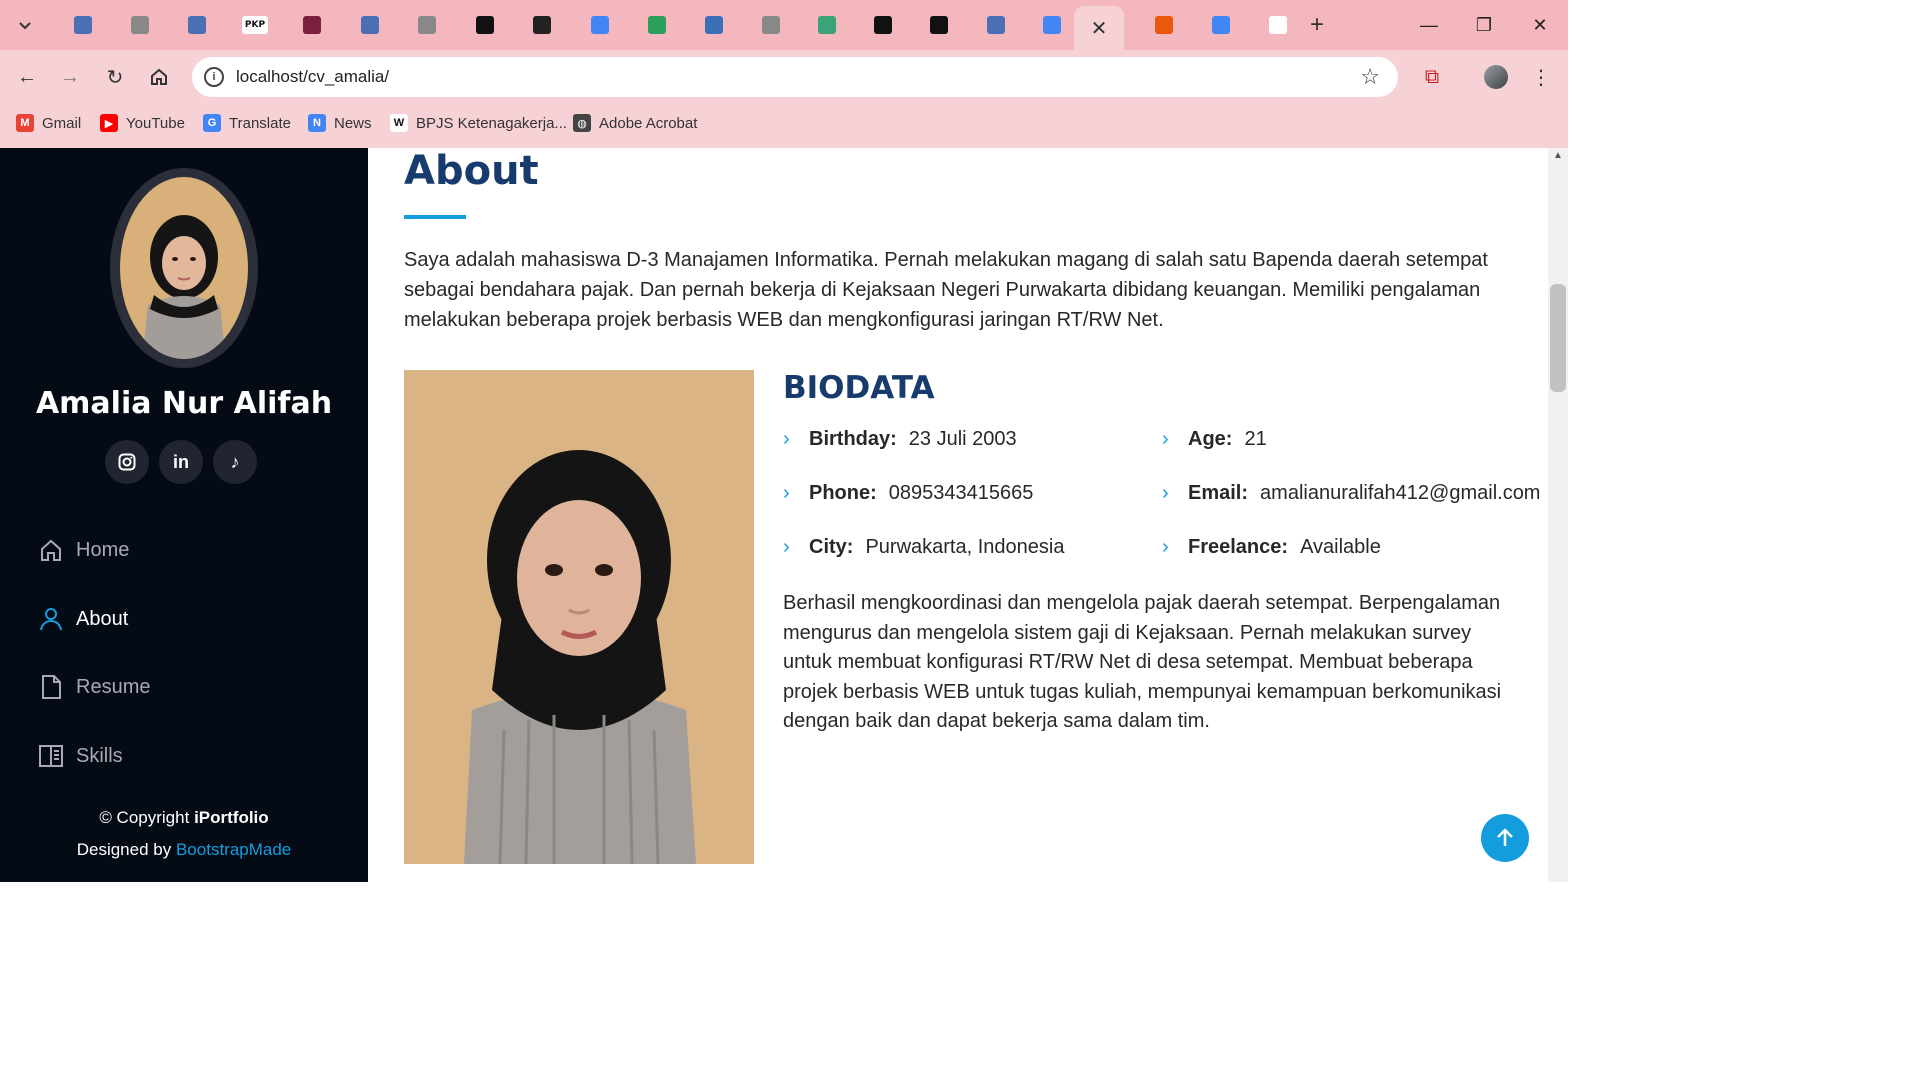  I want to click on arrow-right-icon: →, so click(70, 76).